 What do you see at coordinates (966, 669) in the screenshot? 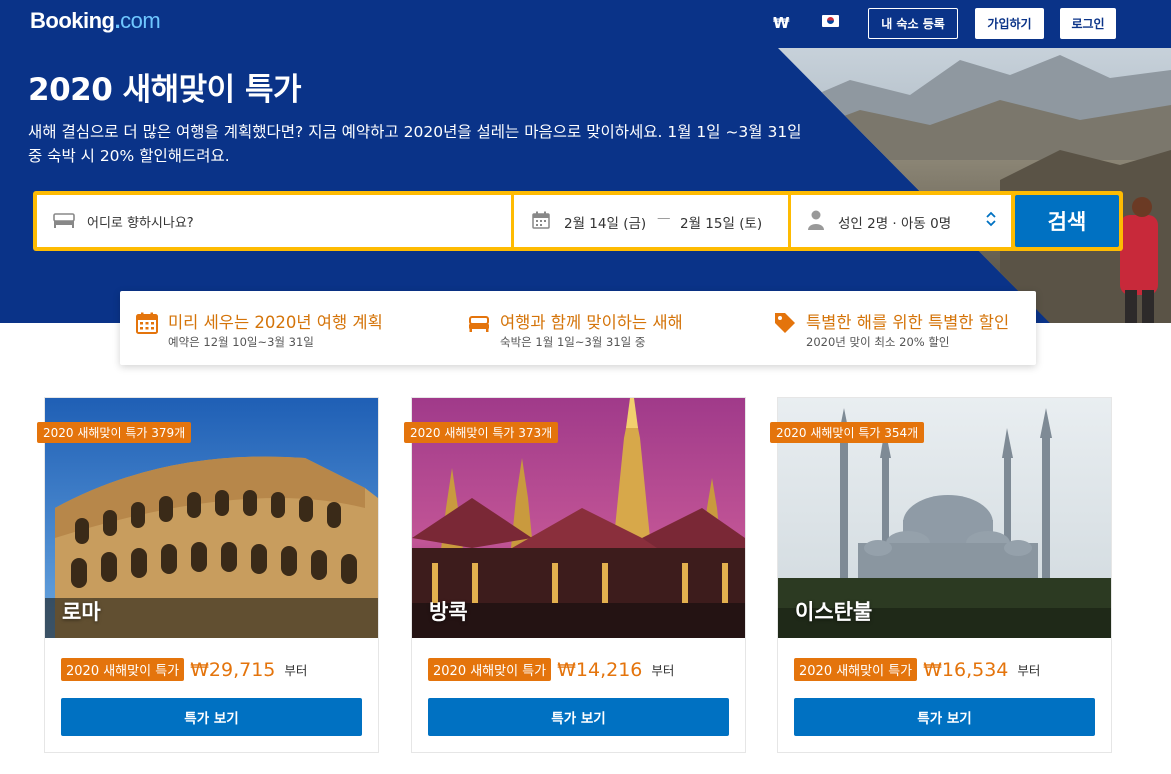
I see `price: ₩16,534` at bounding box center [966, 669].